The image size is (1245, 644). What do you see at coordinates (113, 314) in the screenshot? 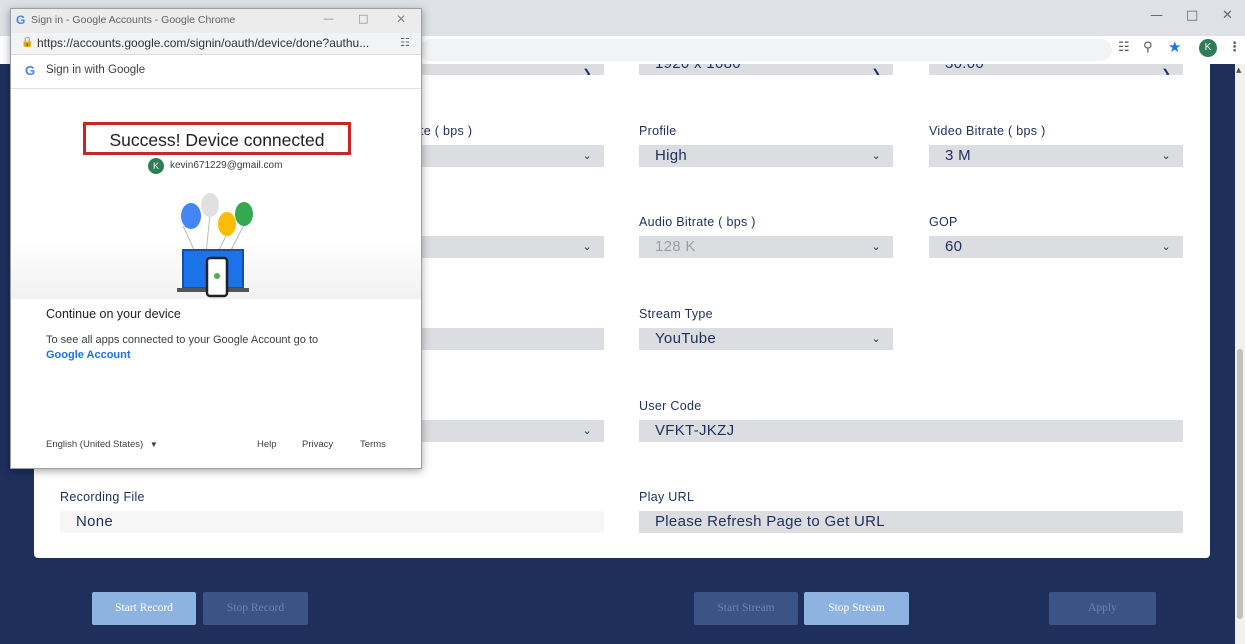
I see `continue-heading: Continue on your device` at bounding box center [113, 314].